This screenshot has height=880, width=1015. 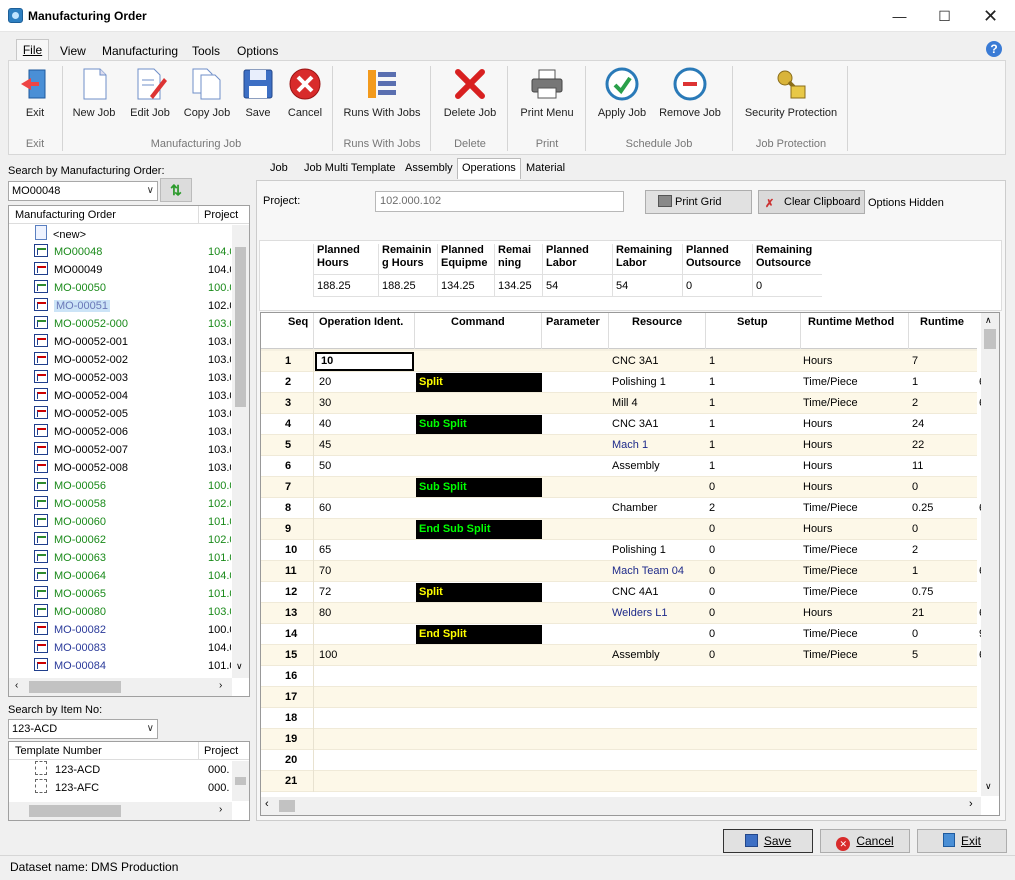 I want to click on template-scrollbar, so click(x=240, y=781).